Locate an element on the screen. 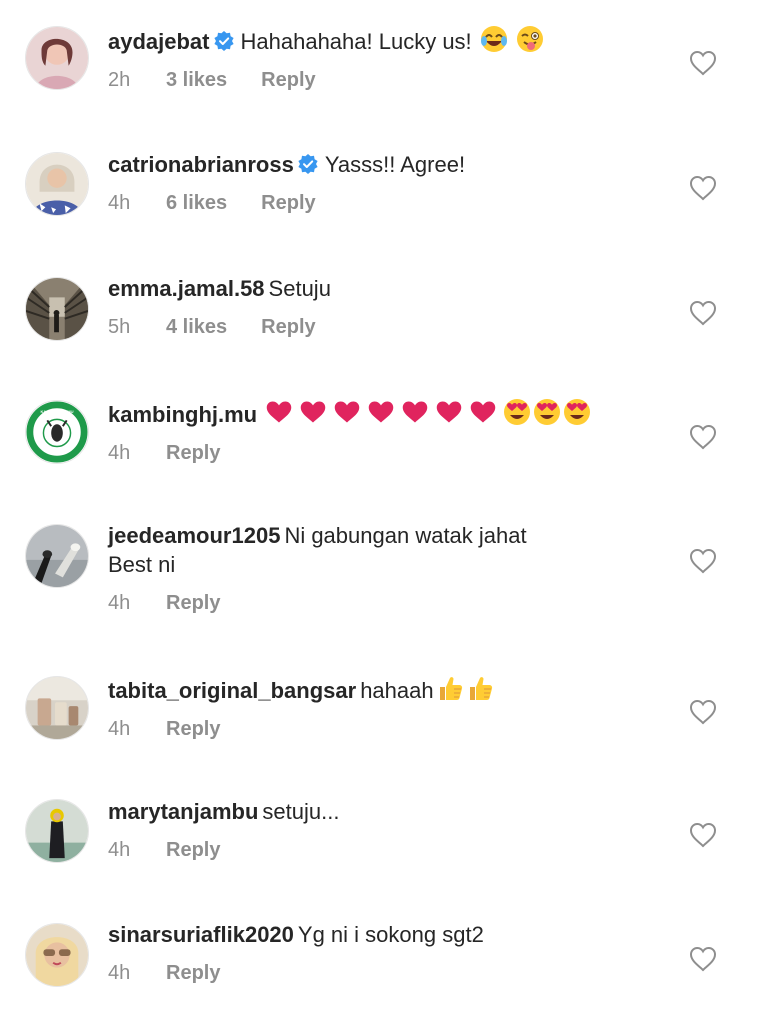  comment-text: Setuju is located at coordinates (299, 288).